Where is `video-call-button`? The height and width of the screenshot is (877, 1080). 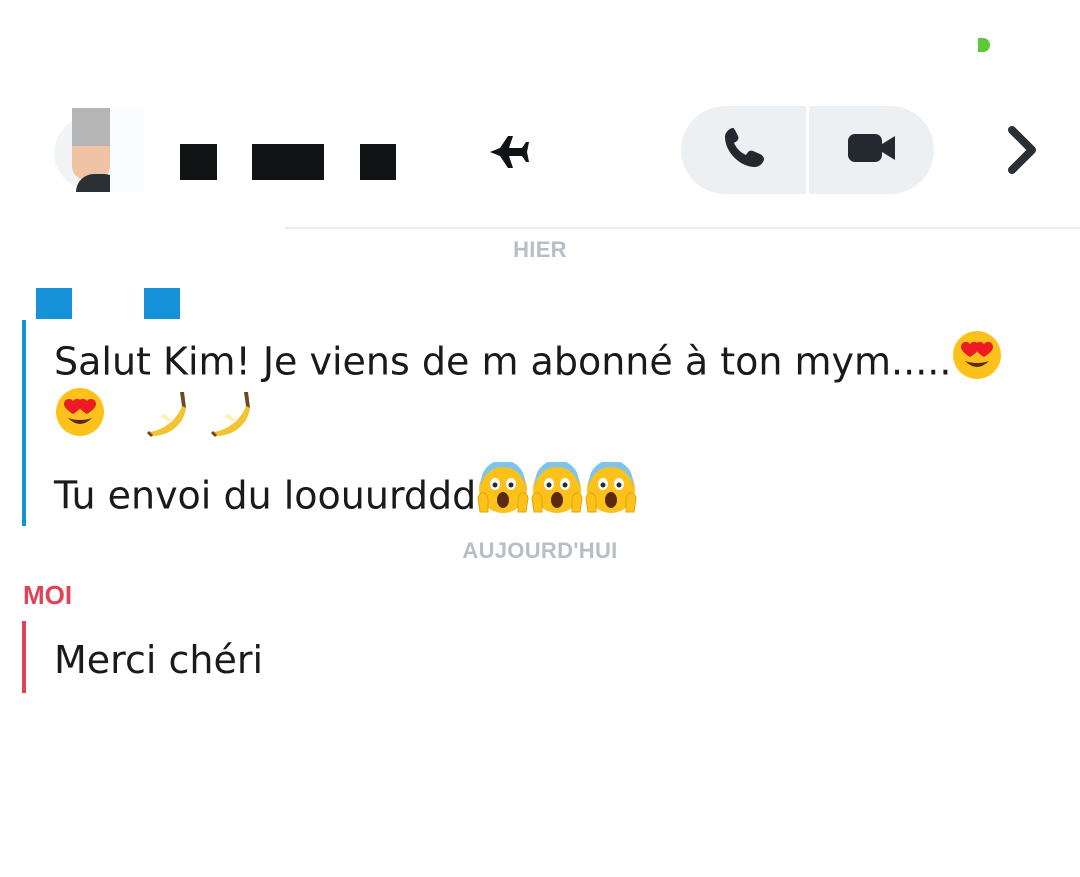 video-call-button is located at coordinates (871, 150).